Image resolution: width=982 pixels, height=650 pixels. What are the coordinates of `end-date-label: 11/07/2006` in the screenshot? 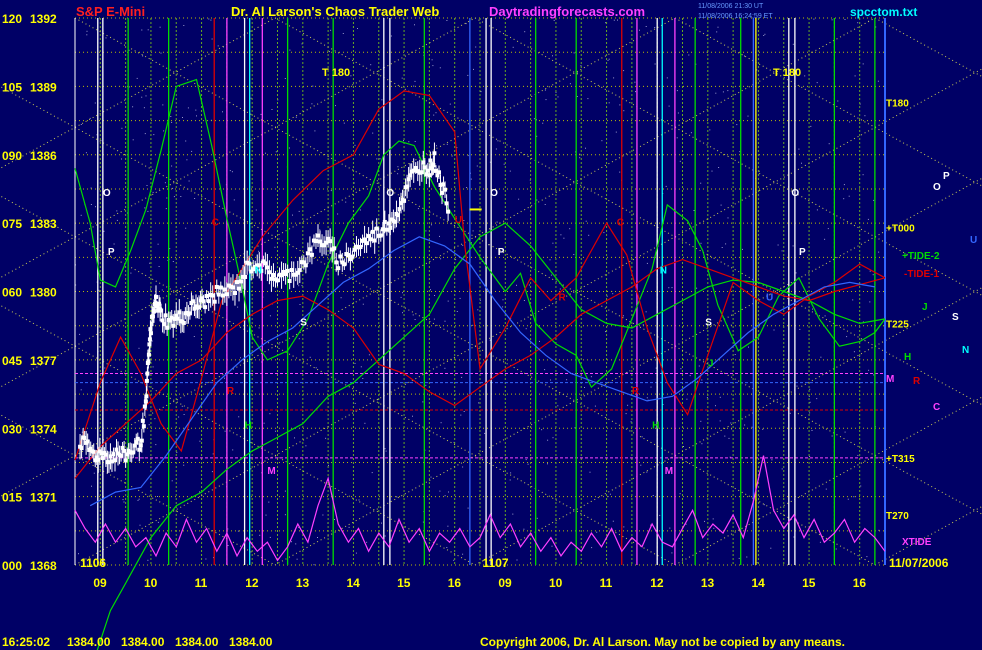 It's located at (919, 563).